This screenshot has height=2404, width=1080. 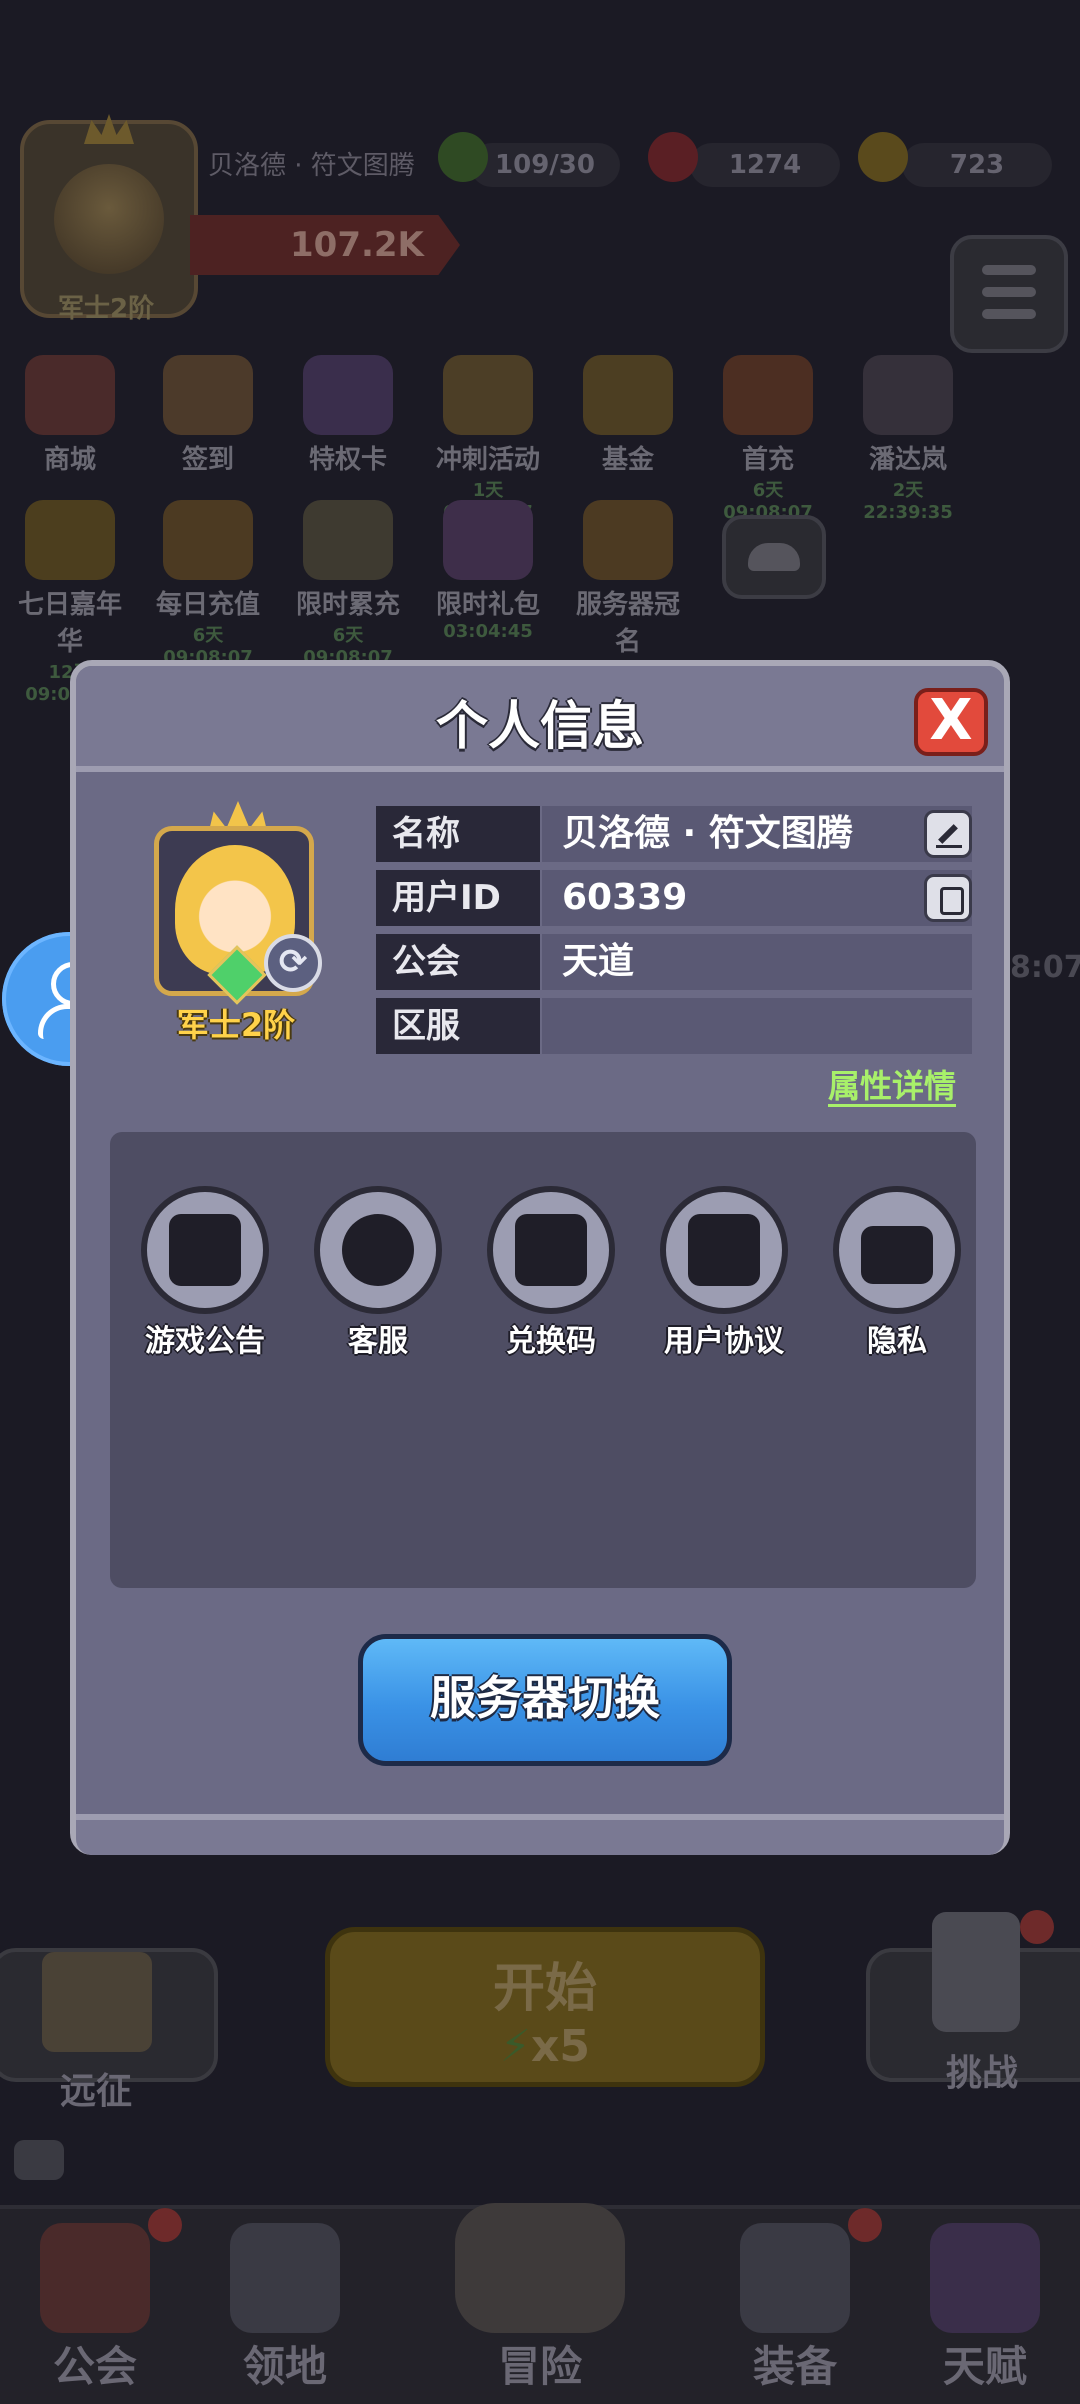 I want to click on redeem-code-button: 兑换码, so click(x=551, y=1273).